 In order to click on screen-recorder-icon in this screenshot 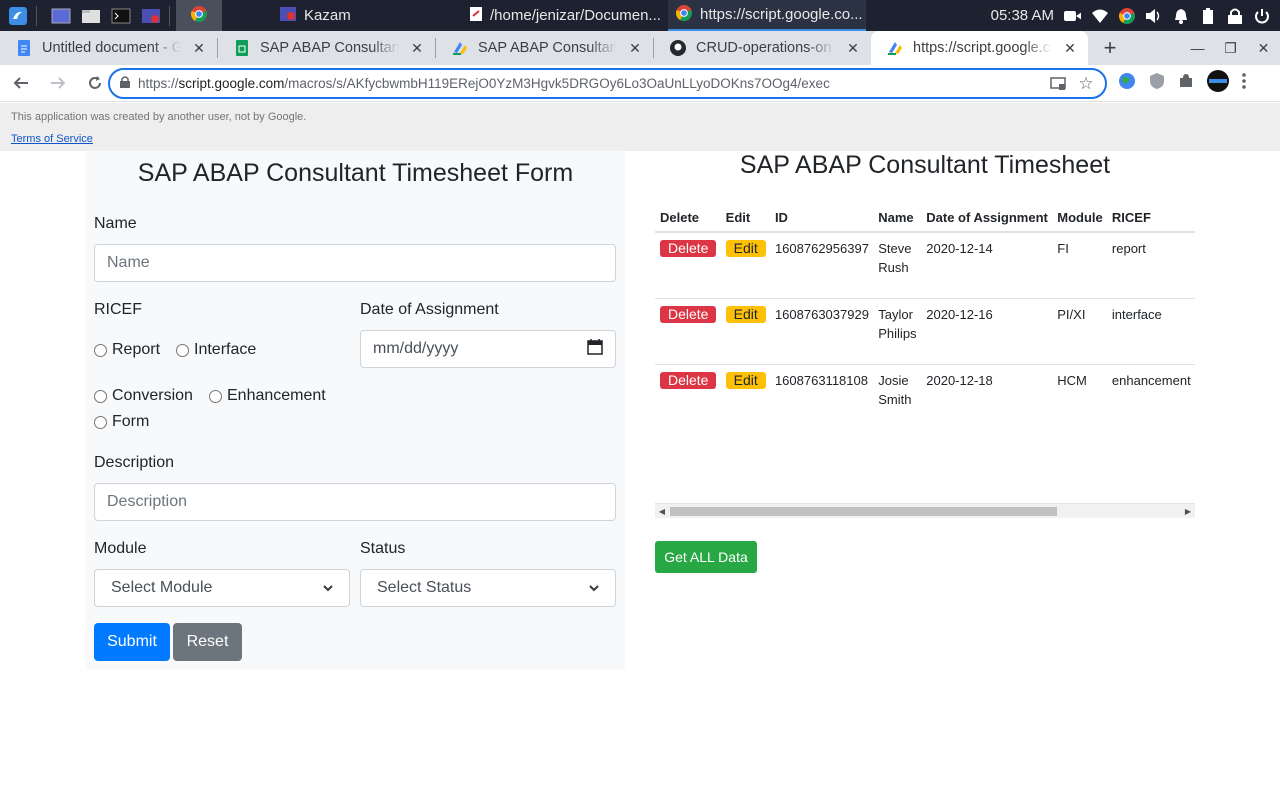, I will do `click(151, 16)`.